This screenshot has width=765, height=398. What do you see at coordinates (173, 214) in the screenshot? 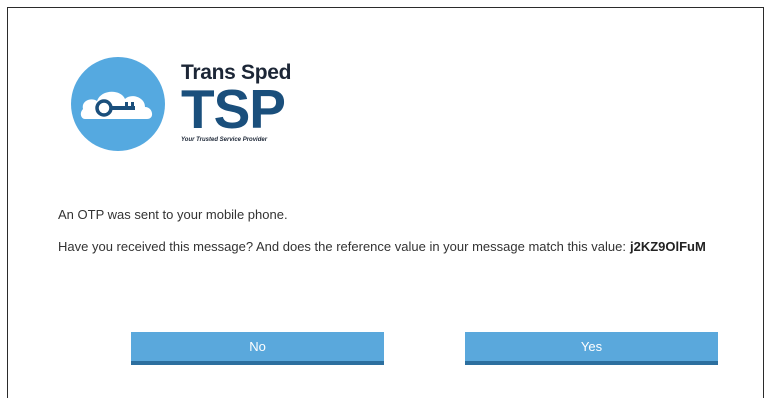
I see `otp-sent-message: An OTP was sent to your mobile phone.` at bounding box center [173, 214].